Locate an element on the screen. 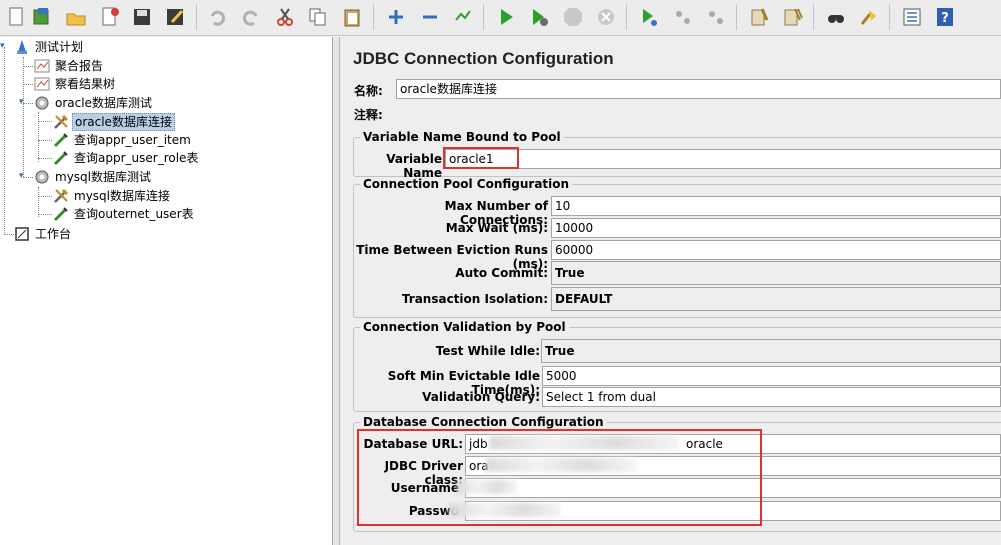  tree-node-mysql-thread-group: mysql数据库测试 is located at coordinates (93, 177).